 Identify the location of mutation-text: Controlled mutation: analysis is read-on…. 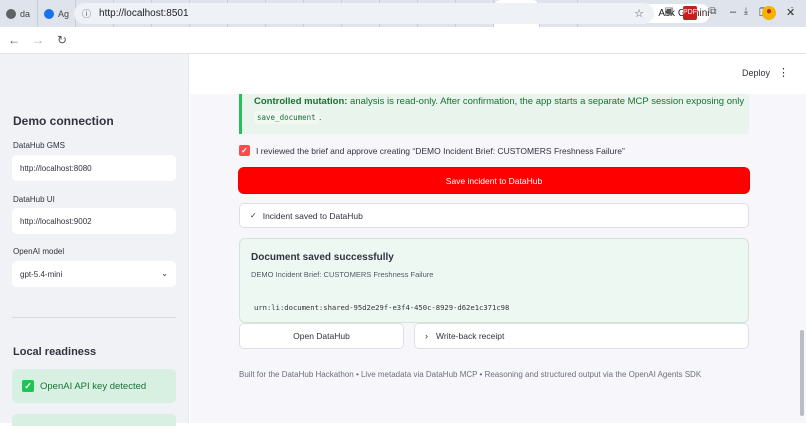
(499, 101).